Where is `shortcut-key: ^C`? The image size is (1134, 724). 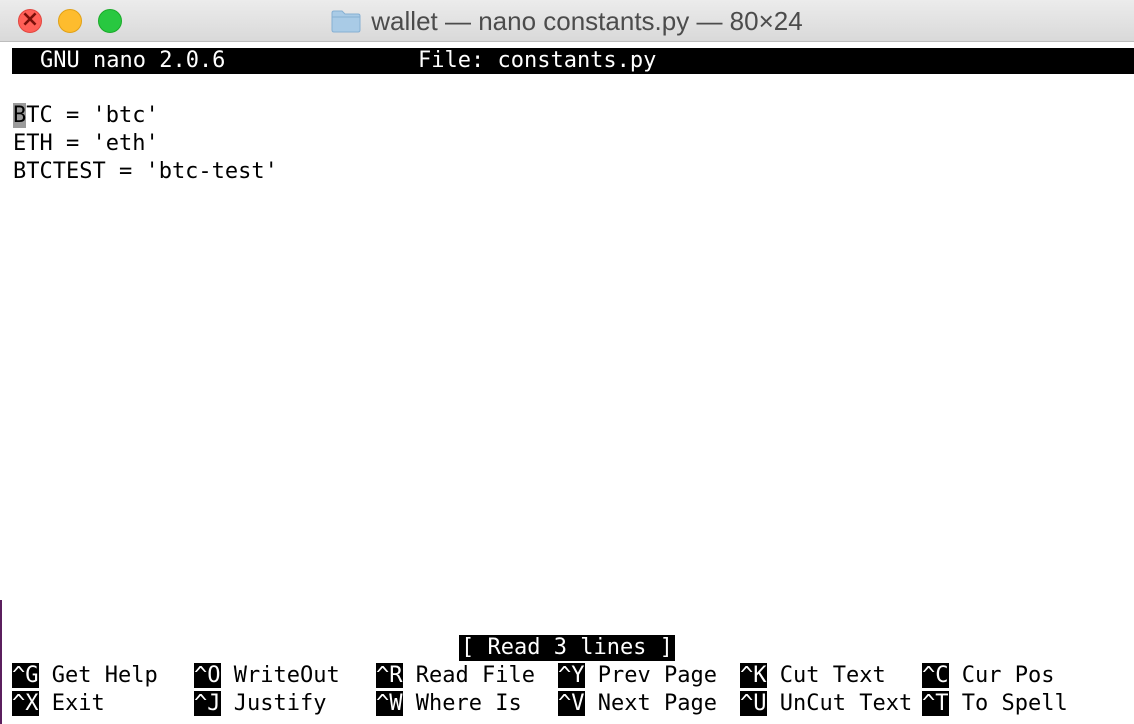
shortcut-key: ^C is located at coordinates (935, 675).